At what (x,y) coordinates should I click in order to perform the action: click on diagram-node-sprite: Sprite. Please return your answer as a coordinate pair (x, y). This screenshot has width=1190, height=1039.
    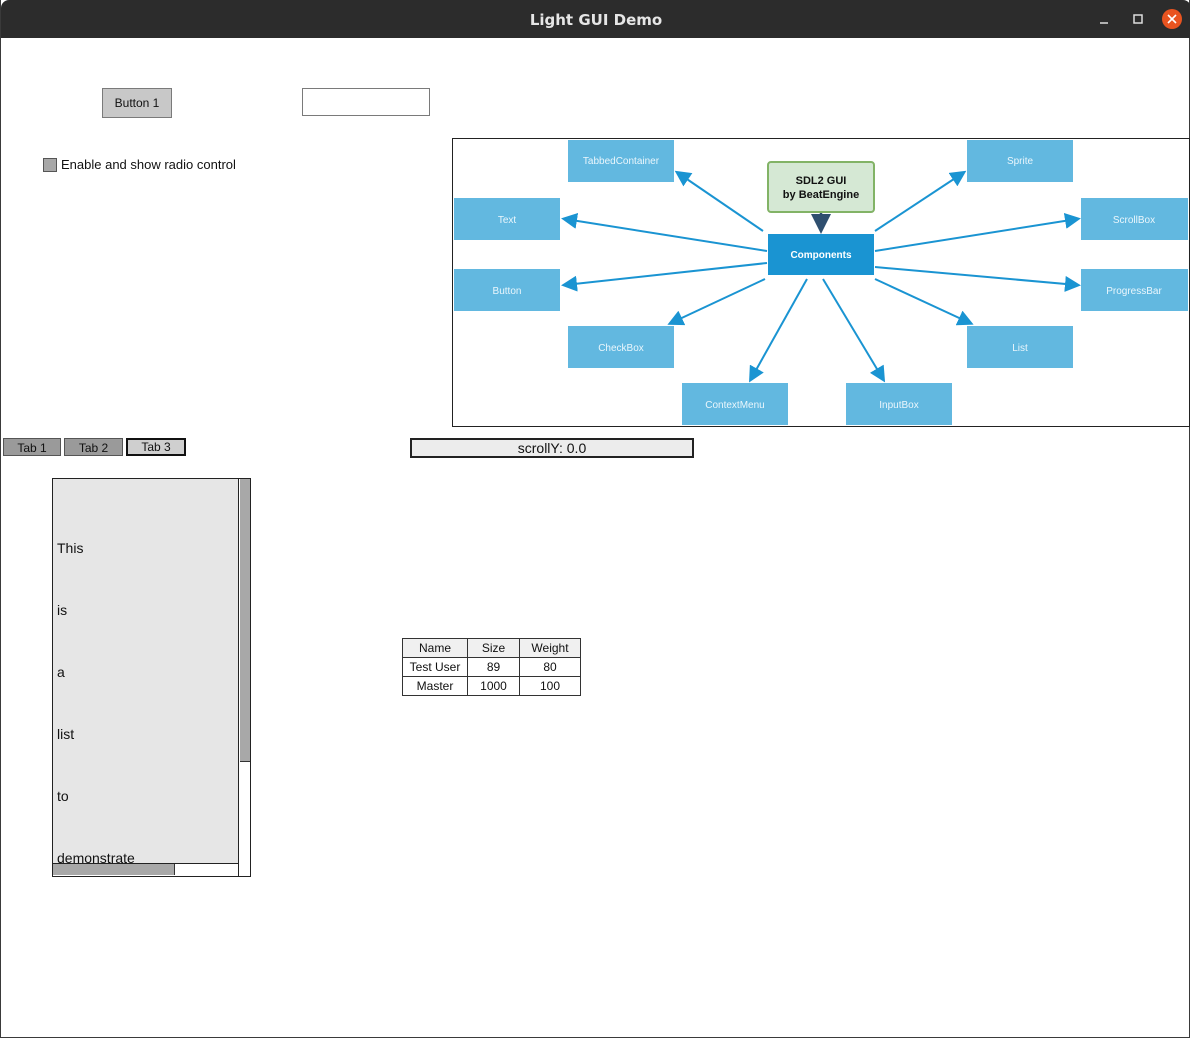
    Looking at the image, I should click on (1020, 161).